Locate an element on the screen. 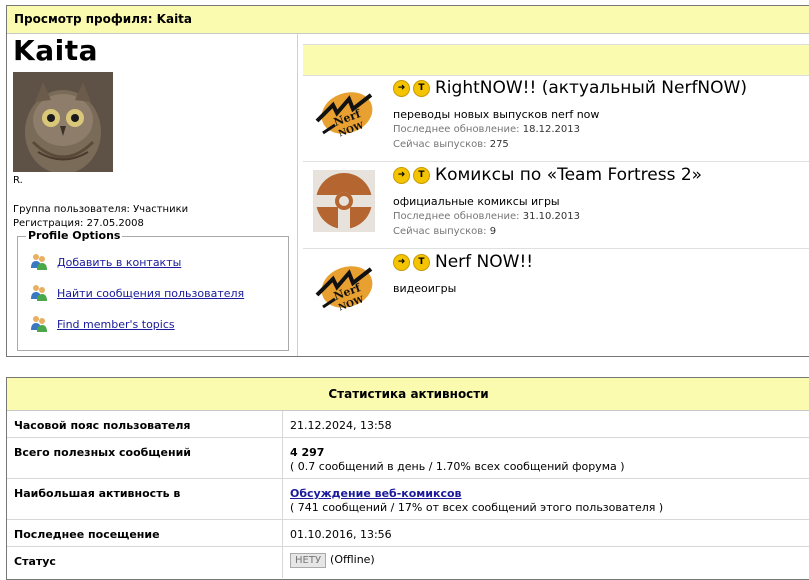  most-active-forum-link: Обсуждение веб-комиксов is located at coordinates (376, 493).